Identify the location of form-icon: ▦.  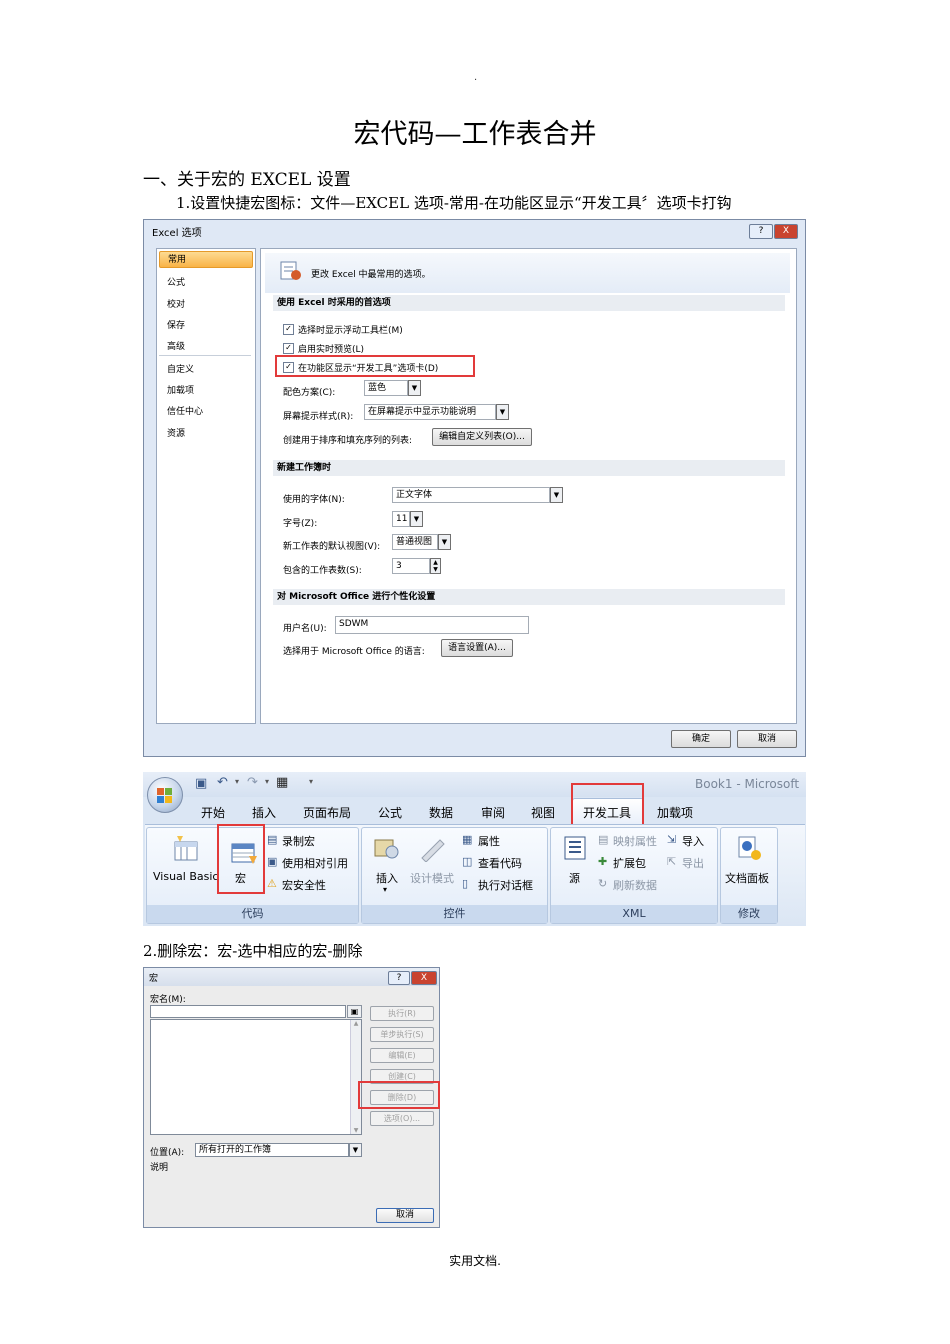
(282, 782).